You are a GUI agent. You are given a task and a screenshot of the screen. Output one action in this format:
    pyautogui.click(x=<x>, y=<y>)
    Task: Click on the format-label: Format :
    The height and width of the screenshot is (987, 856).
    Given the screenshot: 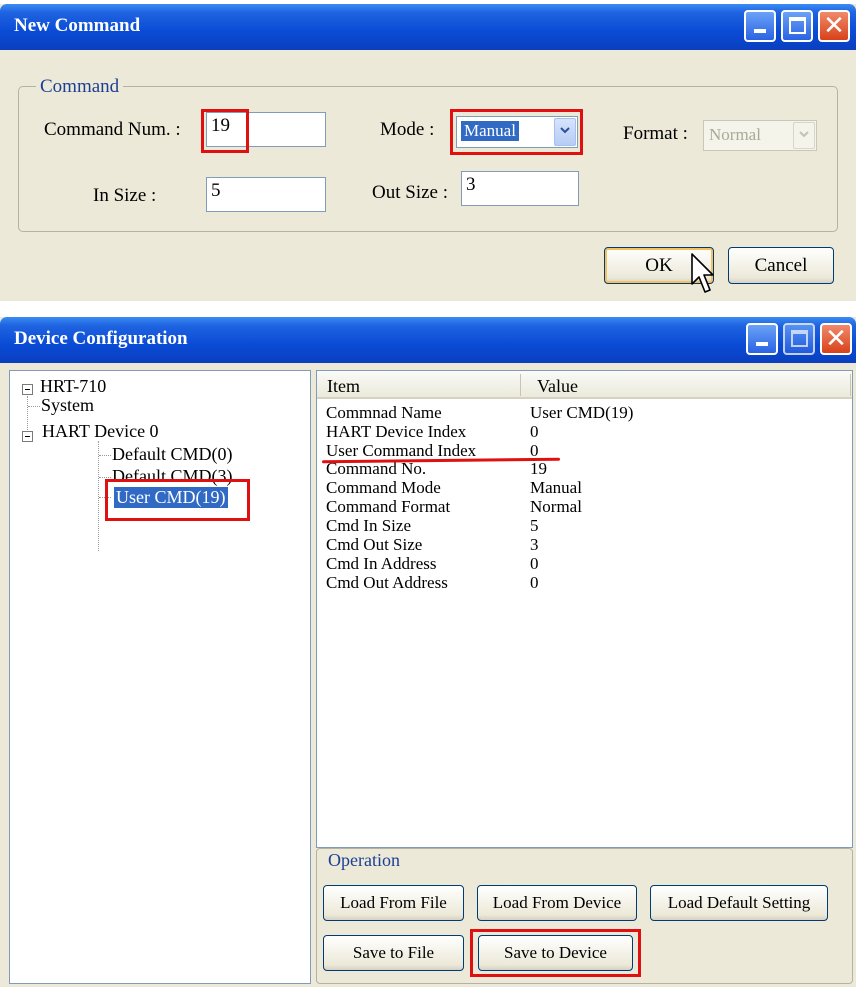 What is the action you would take?
    pyautogui.click(x=655, y=133)
    